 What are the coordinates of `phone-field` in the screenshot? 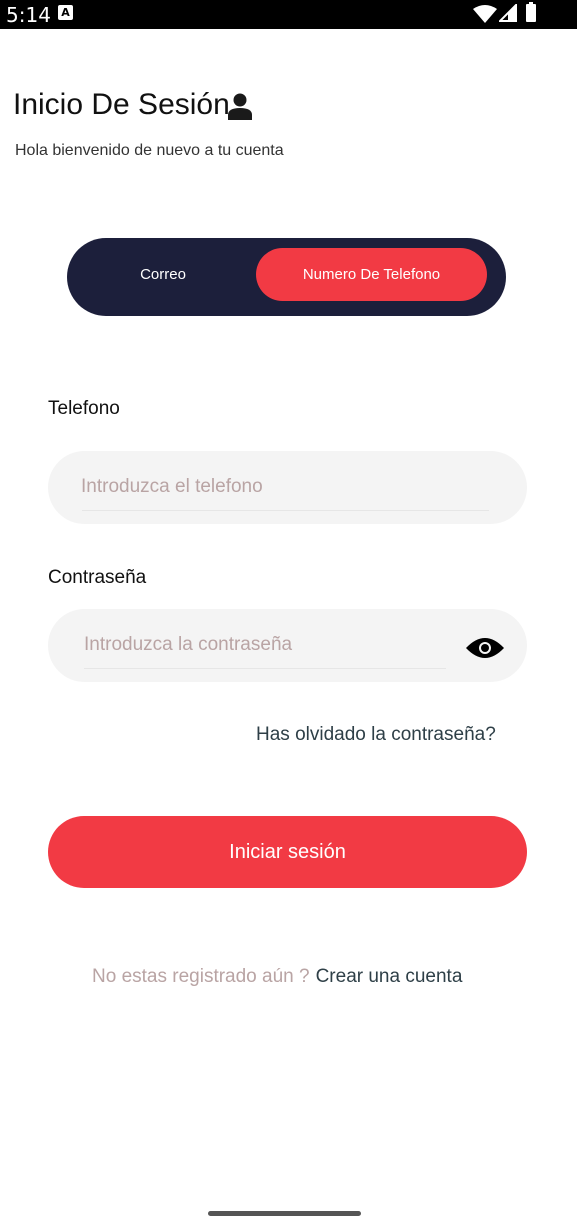 It's located at (287, 487).